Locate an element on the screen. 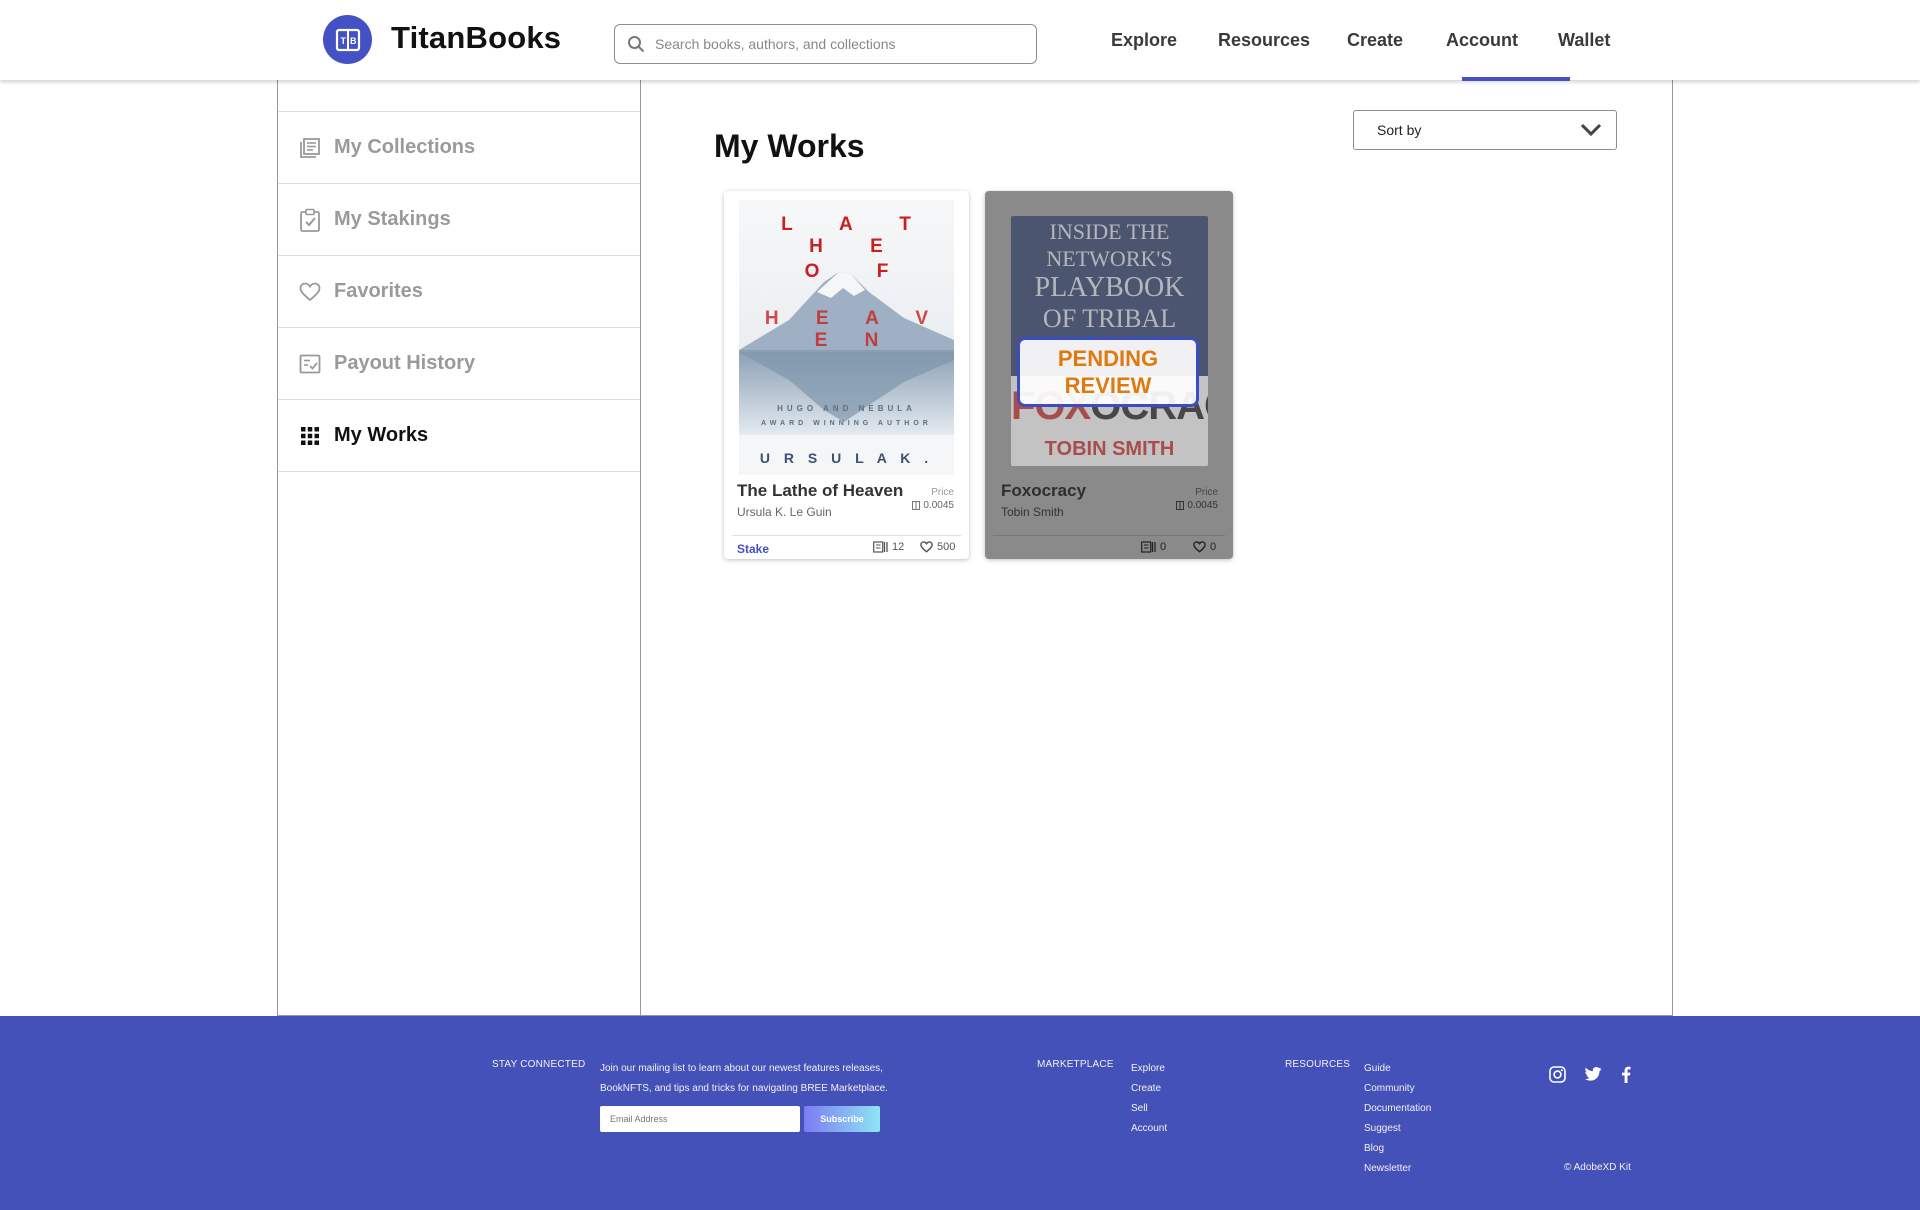 The image size is (1920, 1210). cover-tagline: AWARD WINNING AUTHOR is located at coordinates (846, 423).